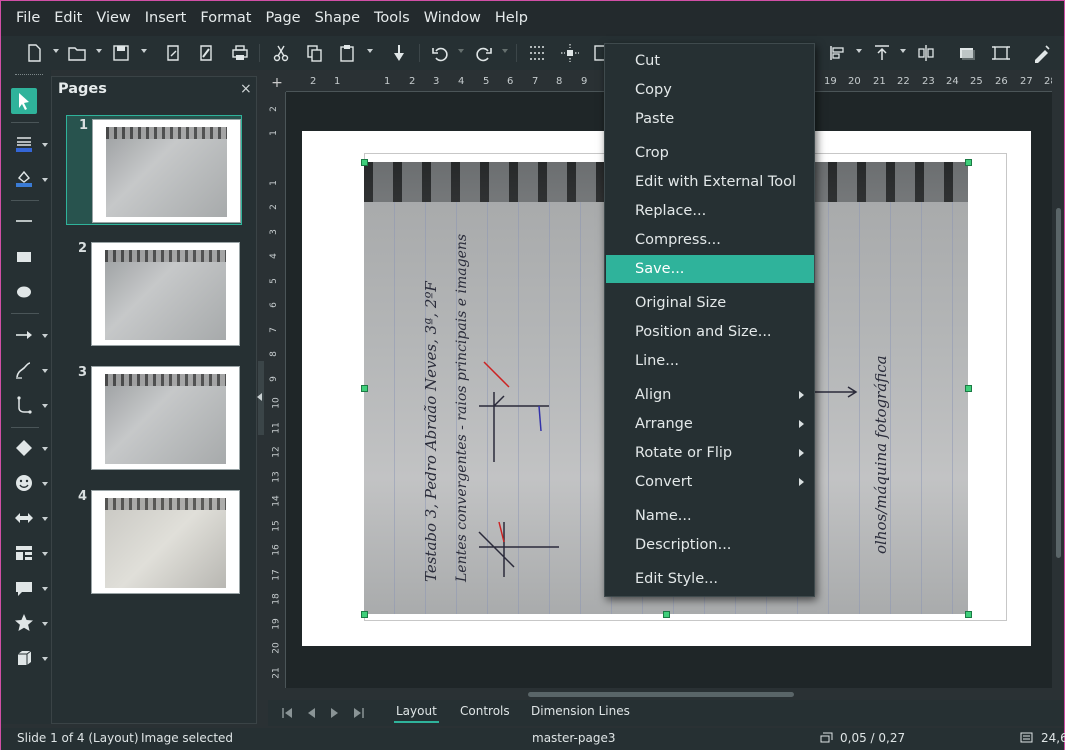  What do you see at coordinates (511, 18) in the screenshot?
I see `menu-help: Help` at bounding box center [511, 18].